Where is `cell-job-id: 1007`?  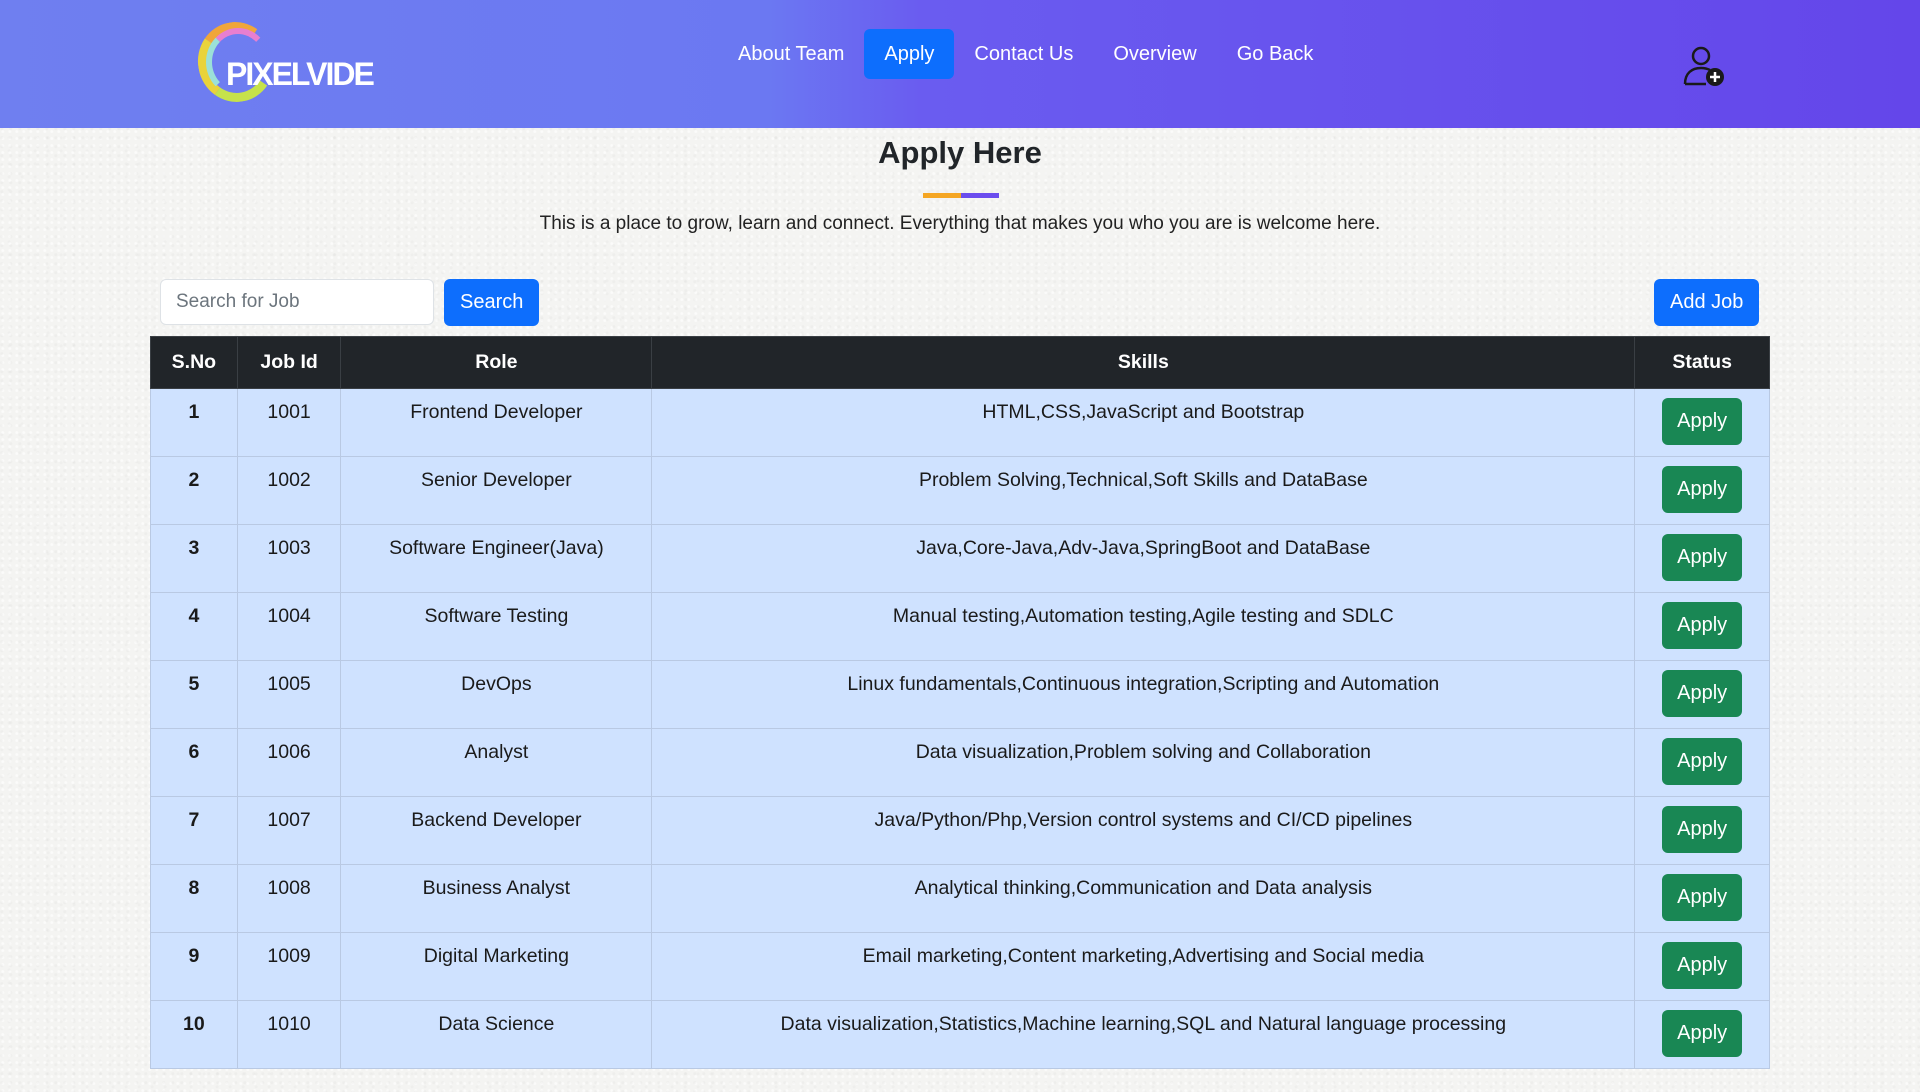
cell-job-id: 1007 is located at coordinates (289, 830).